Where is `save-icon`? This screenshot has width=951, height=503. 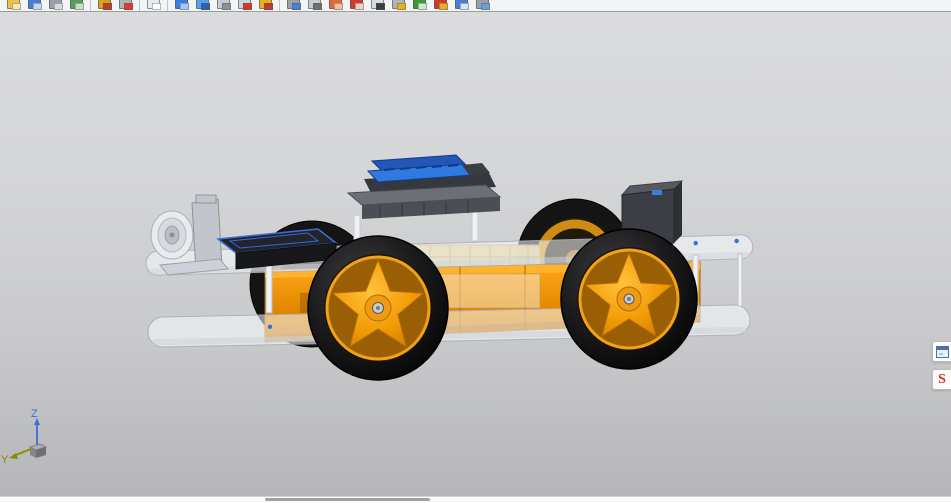 save-icon is located at coordinates (34, 5).